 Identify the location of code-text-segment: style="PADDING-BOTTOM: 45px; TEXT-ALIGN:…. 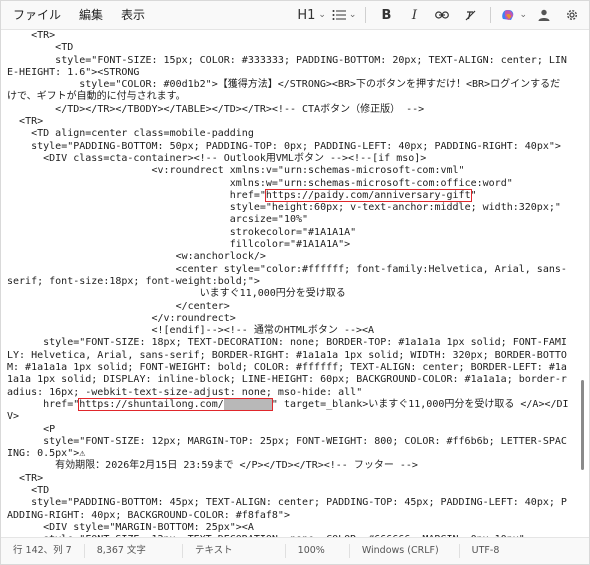
(287, 509).